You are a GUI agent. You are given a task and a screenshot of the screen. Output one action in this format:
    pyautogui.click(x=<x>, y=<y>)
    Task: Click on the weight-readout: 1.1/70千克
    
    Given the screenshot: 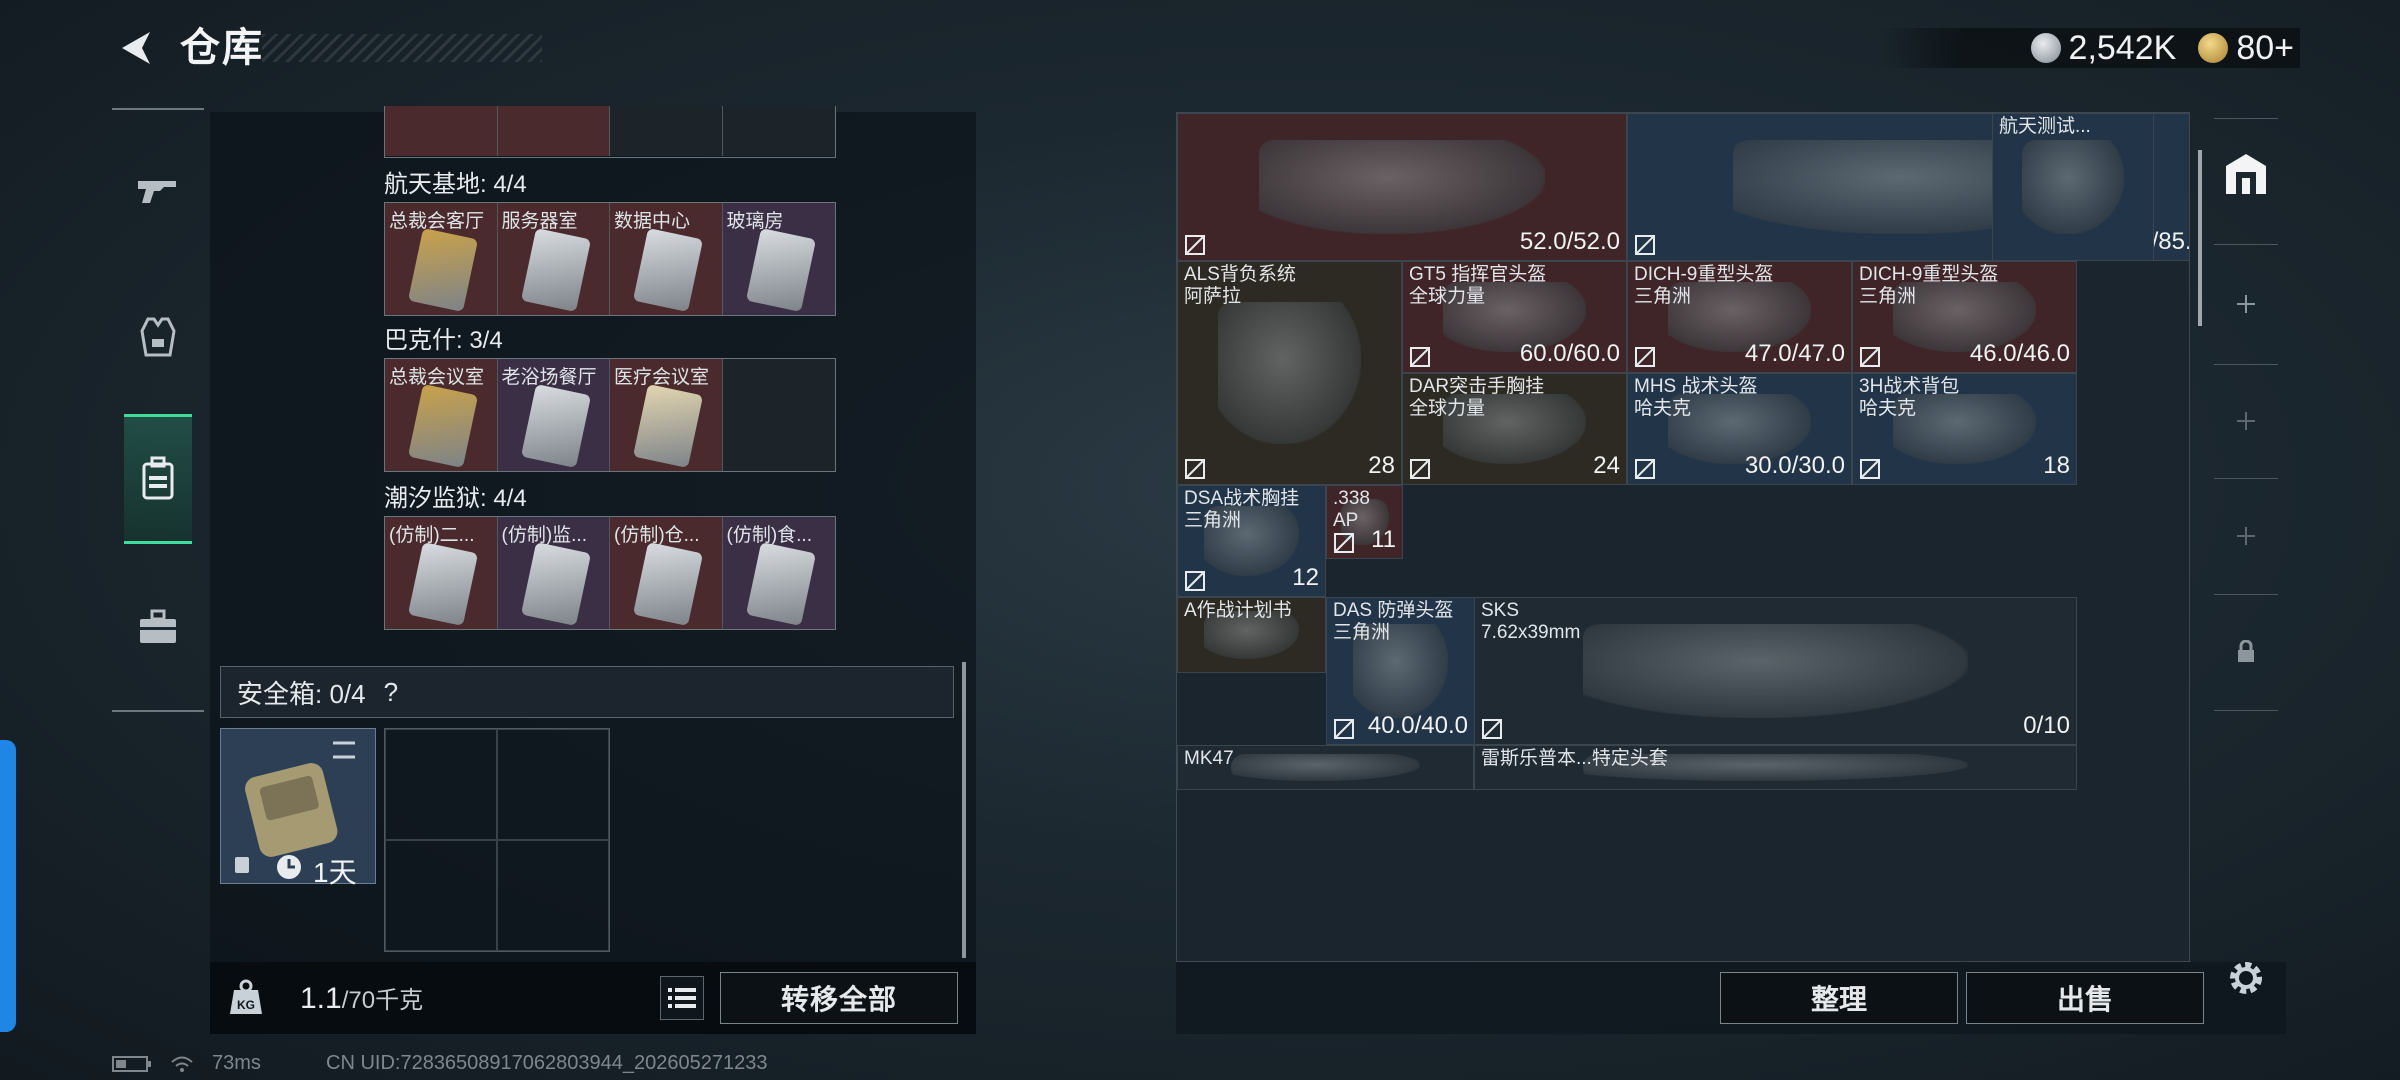 What is the action you would take?
    pyautogui.click(x=361, y=998)
    